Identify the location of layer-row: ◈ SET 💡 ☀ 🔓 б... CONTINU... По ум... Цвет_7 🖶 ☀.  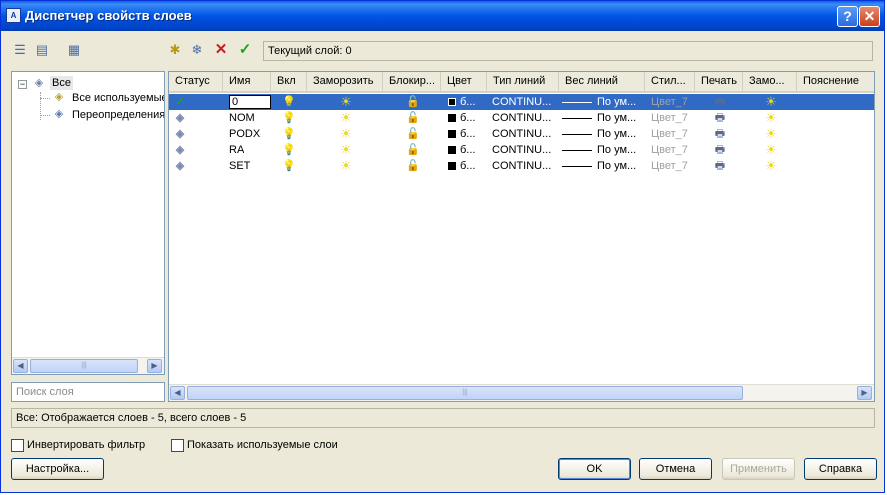
(521, 166).